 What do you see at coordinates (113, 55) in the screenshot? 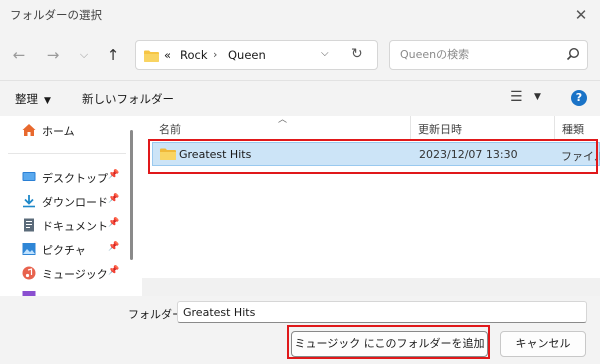
I see `up-arrow-icon: ↑` at bounding box center [113, 55].